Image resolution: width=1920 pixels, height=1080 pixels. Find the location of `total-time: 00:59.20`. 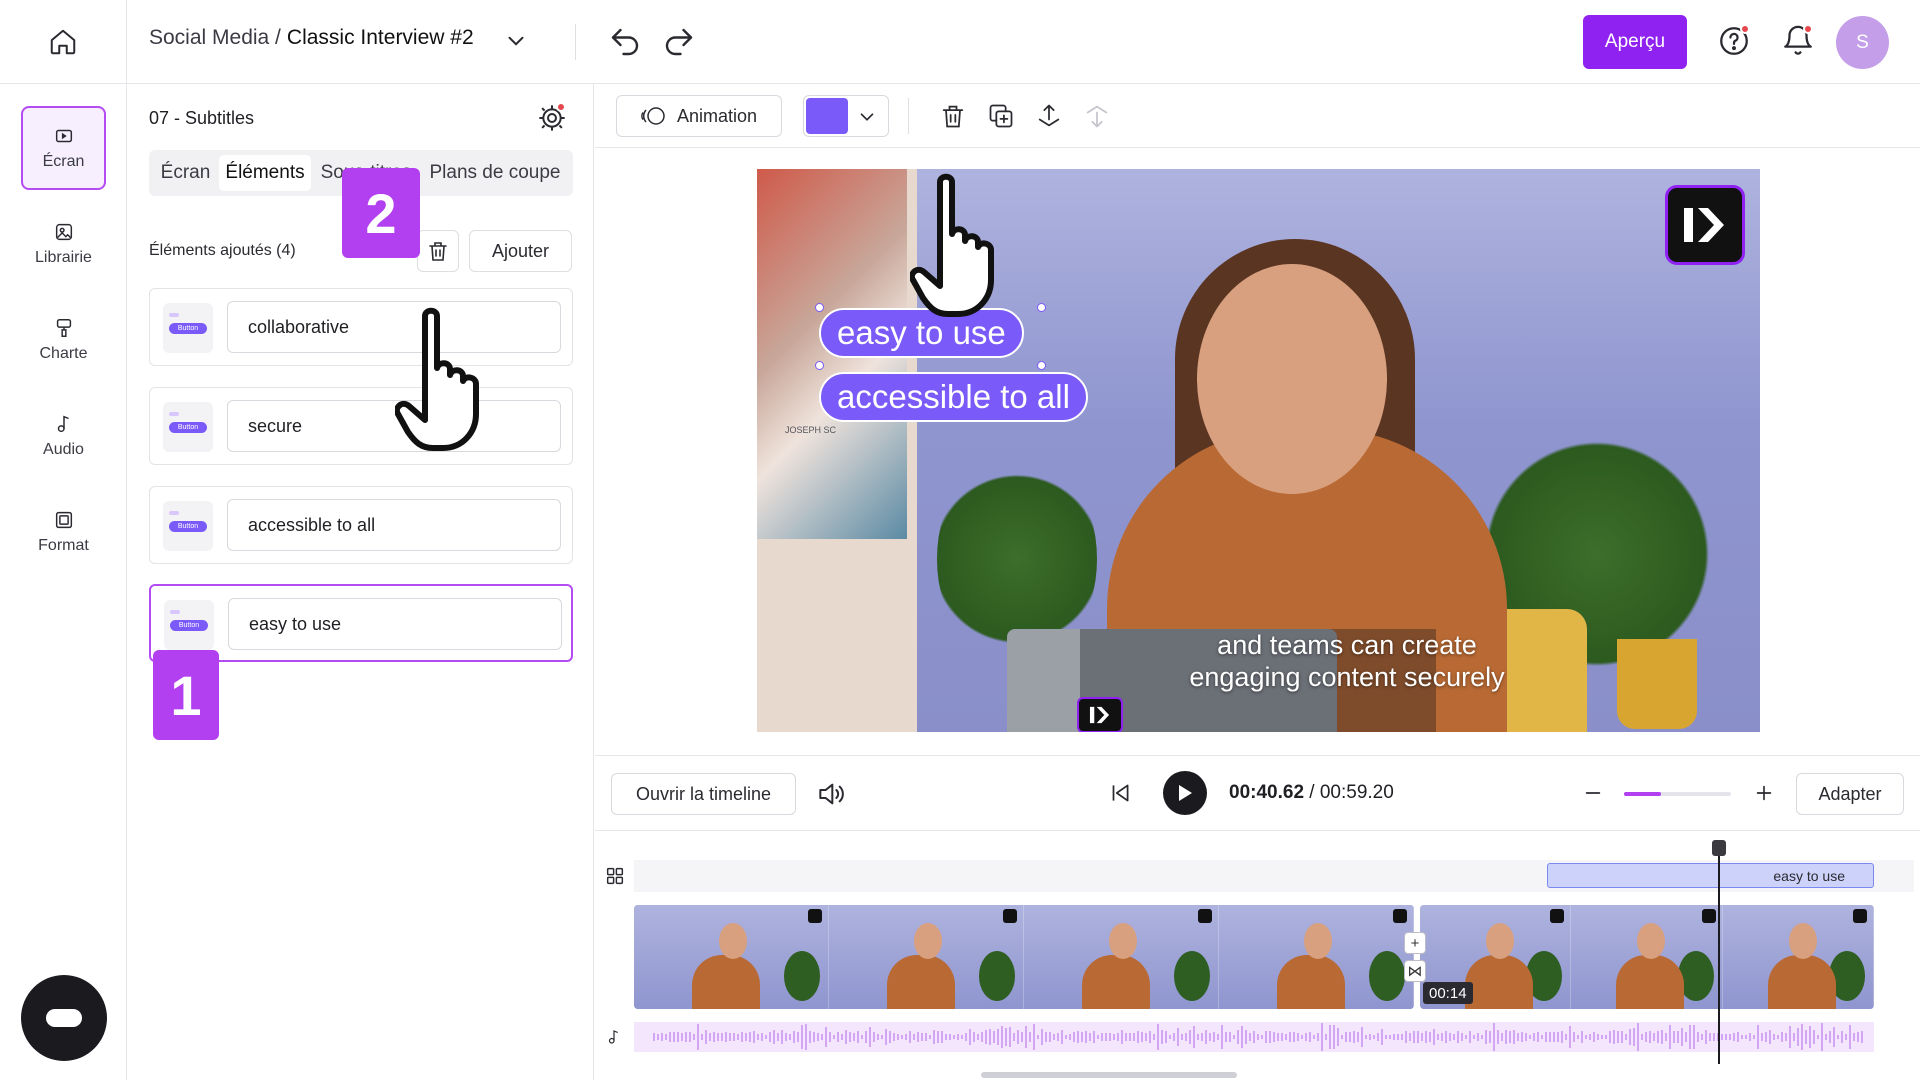

total-time: 00:59.20 is located at coordinates (1356, 792).